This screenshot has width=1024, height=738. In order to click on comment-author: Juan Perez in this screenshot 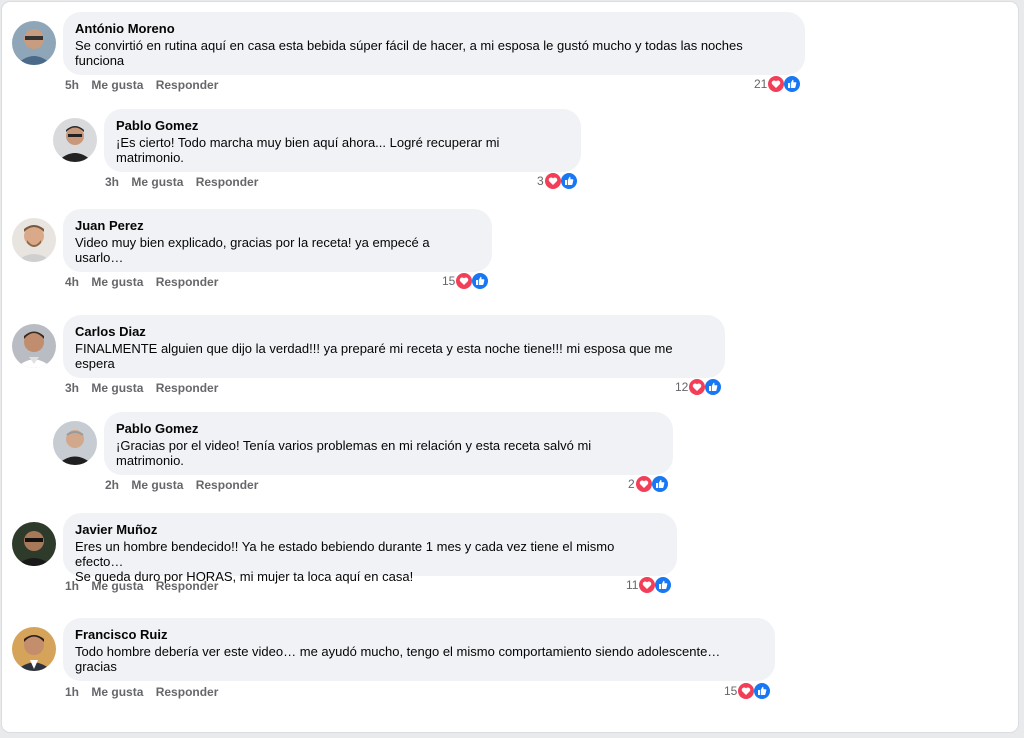, I will do `click(277, 226)`.